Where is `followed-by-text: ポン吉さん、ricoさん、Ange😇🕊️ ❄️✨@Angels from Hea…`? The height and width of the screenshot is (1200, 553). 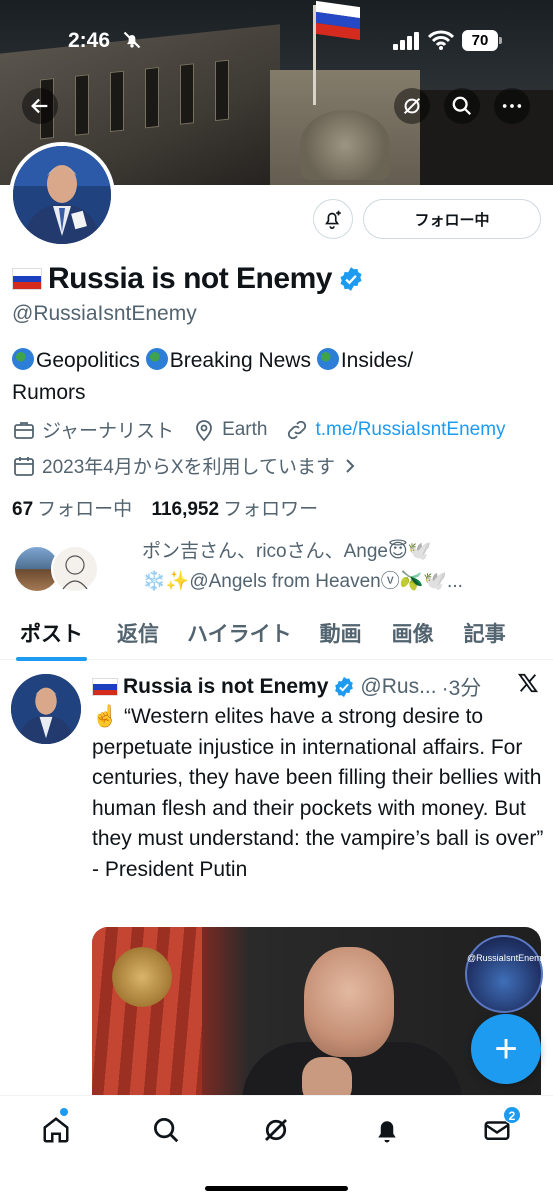
followed-by-text: ポン吉さん、ricoさん、Ange😇🕊️ ❄️✨@Angels from Hea… is located at coordinates (342, 567).